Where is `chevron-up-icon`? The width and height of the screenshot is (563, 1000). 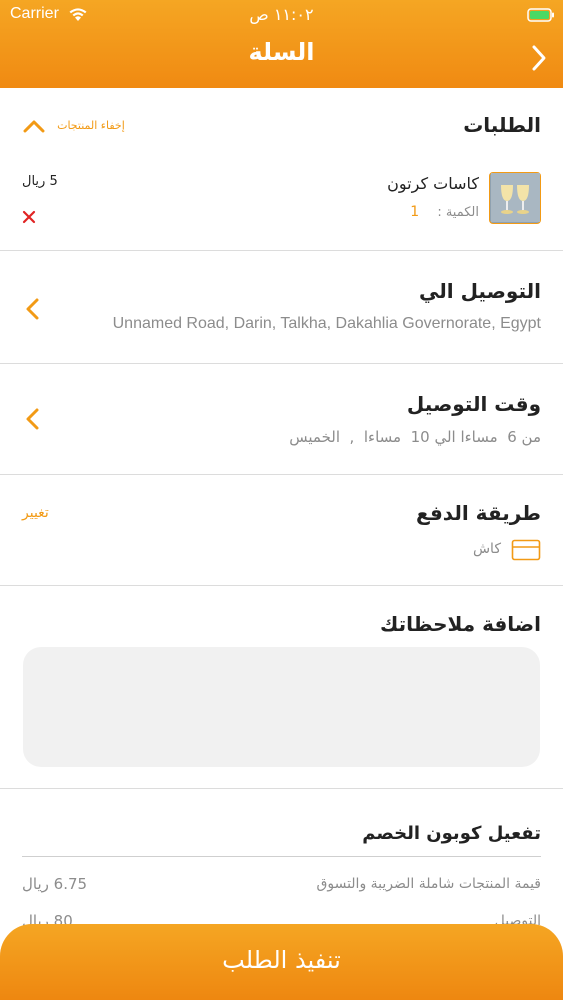 chevron-up-icon is located at coordinates (34, 126).